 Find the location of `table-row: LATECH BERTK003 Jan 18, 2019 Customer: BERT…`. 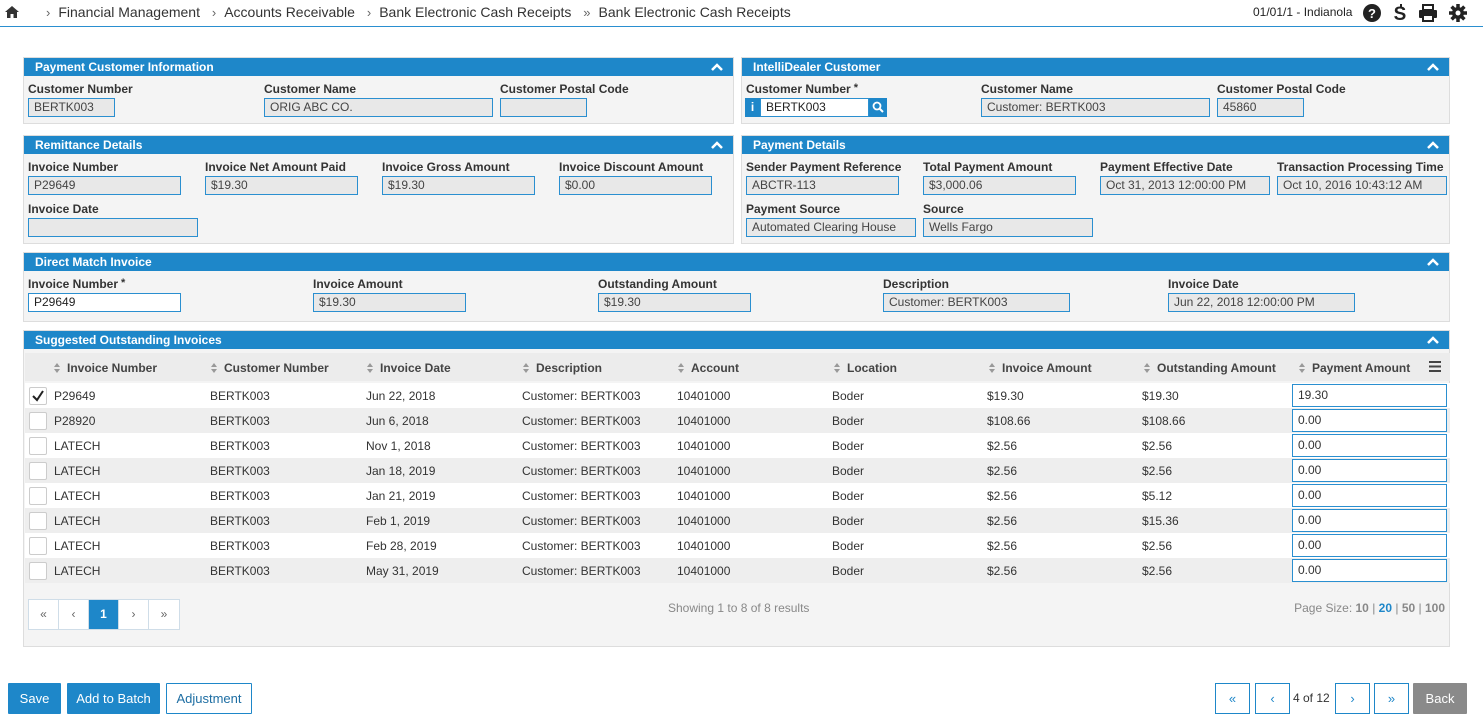

table-row: LATECH BERTK003 Jan 18, 2019 Customer: BERT… is located at coordinates (737, 470).